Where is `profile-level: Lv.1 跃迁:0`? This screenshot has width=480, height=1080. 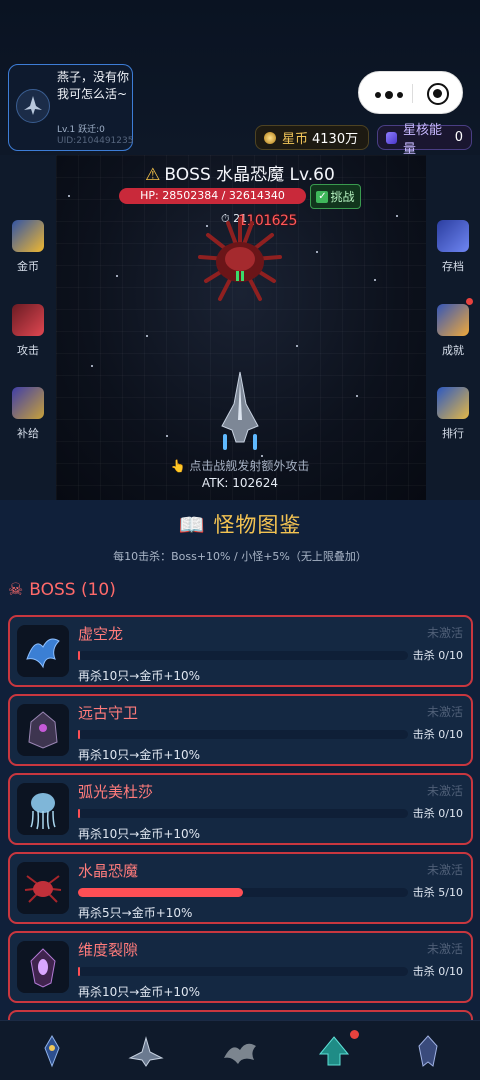 profile-level: Lv.1 跃迁:0 is located at coordinates (81, 130).